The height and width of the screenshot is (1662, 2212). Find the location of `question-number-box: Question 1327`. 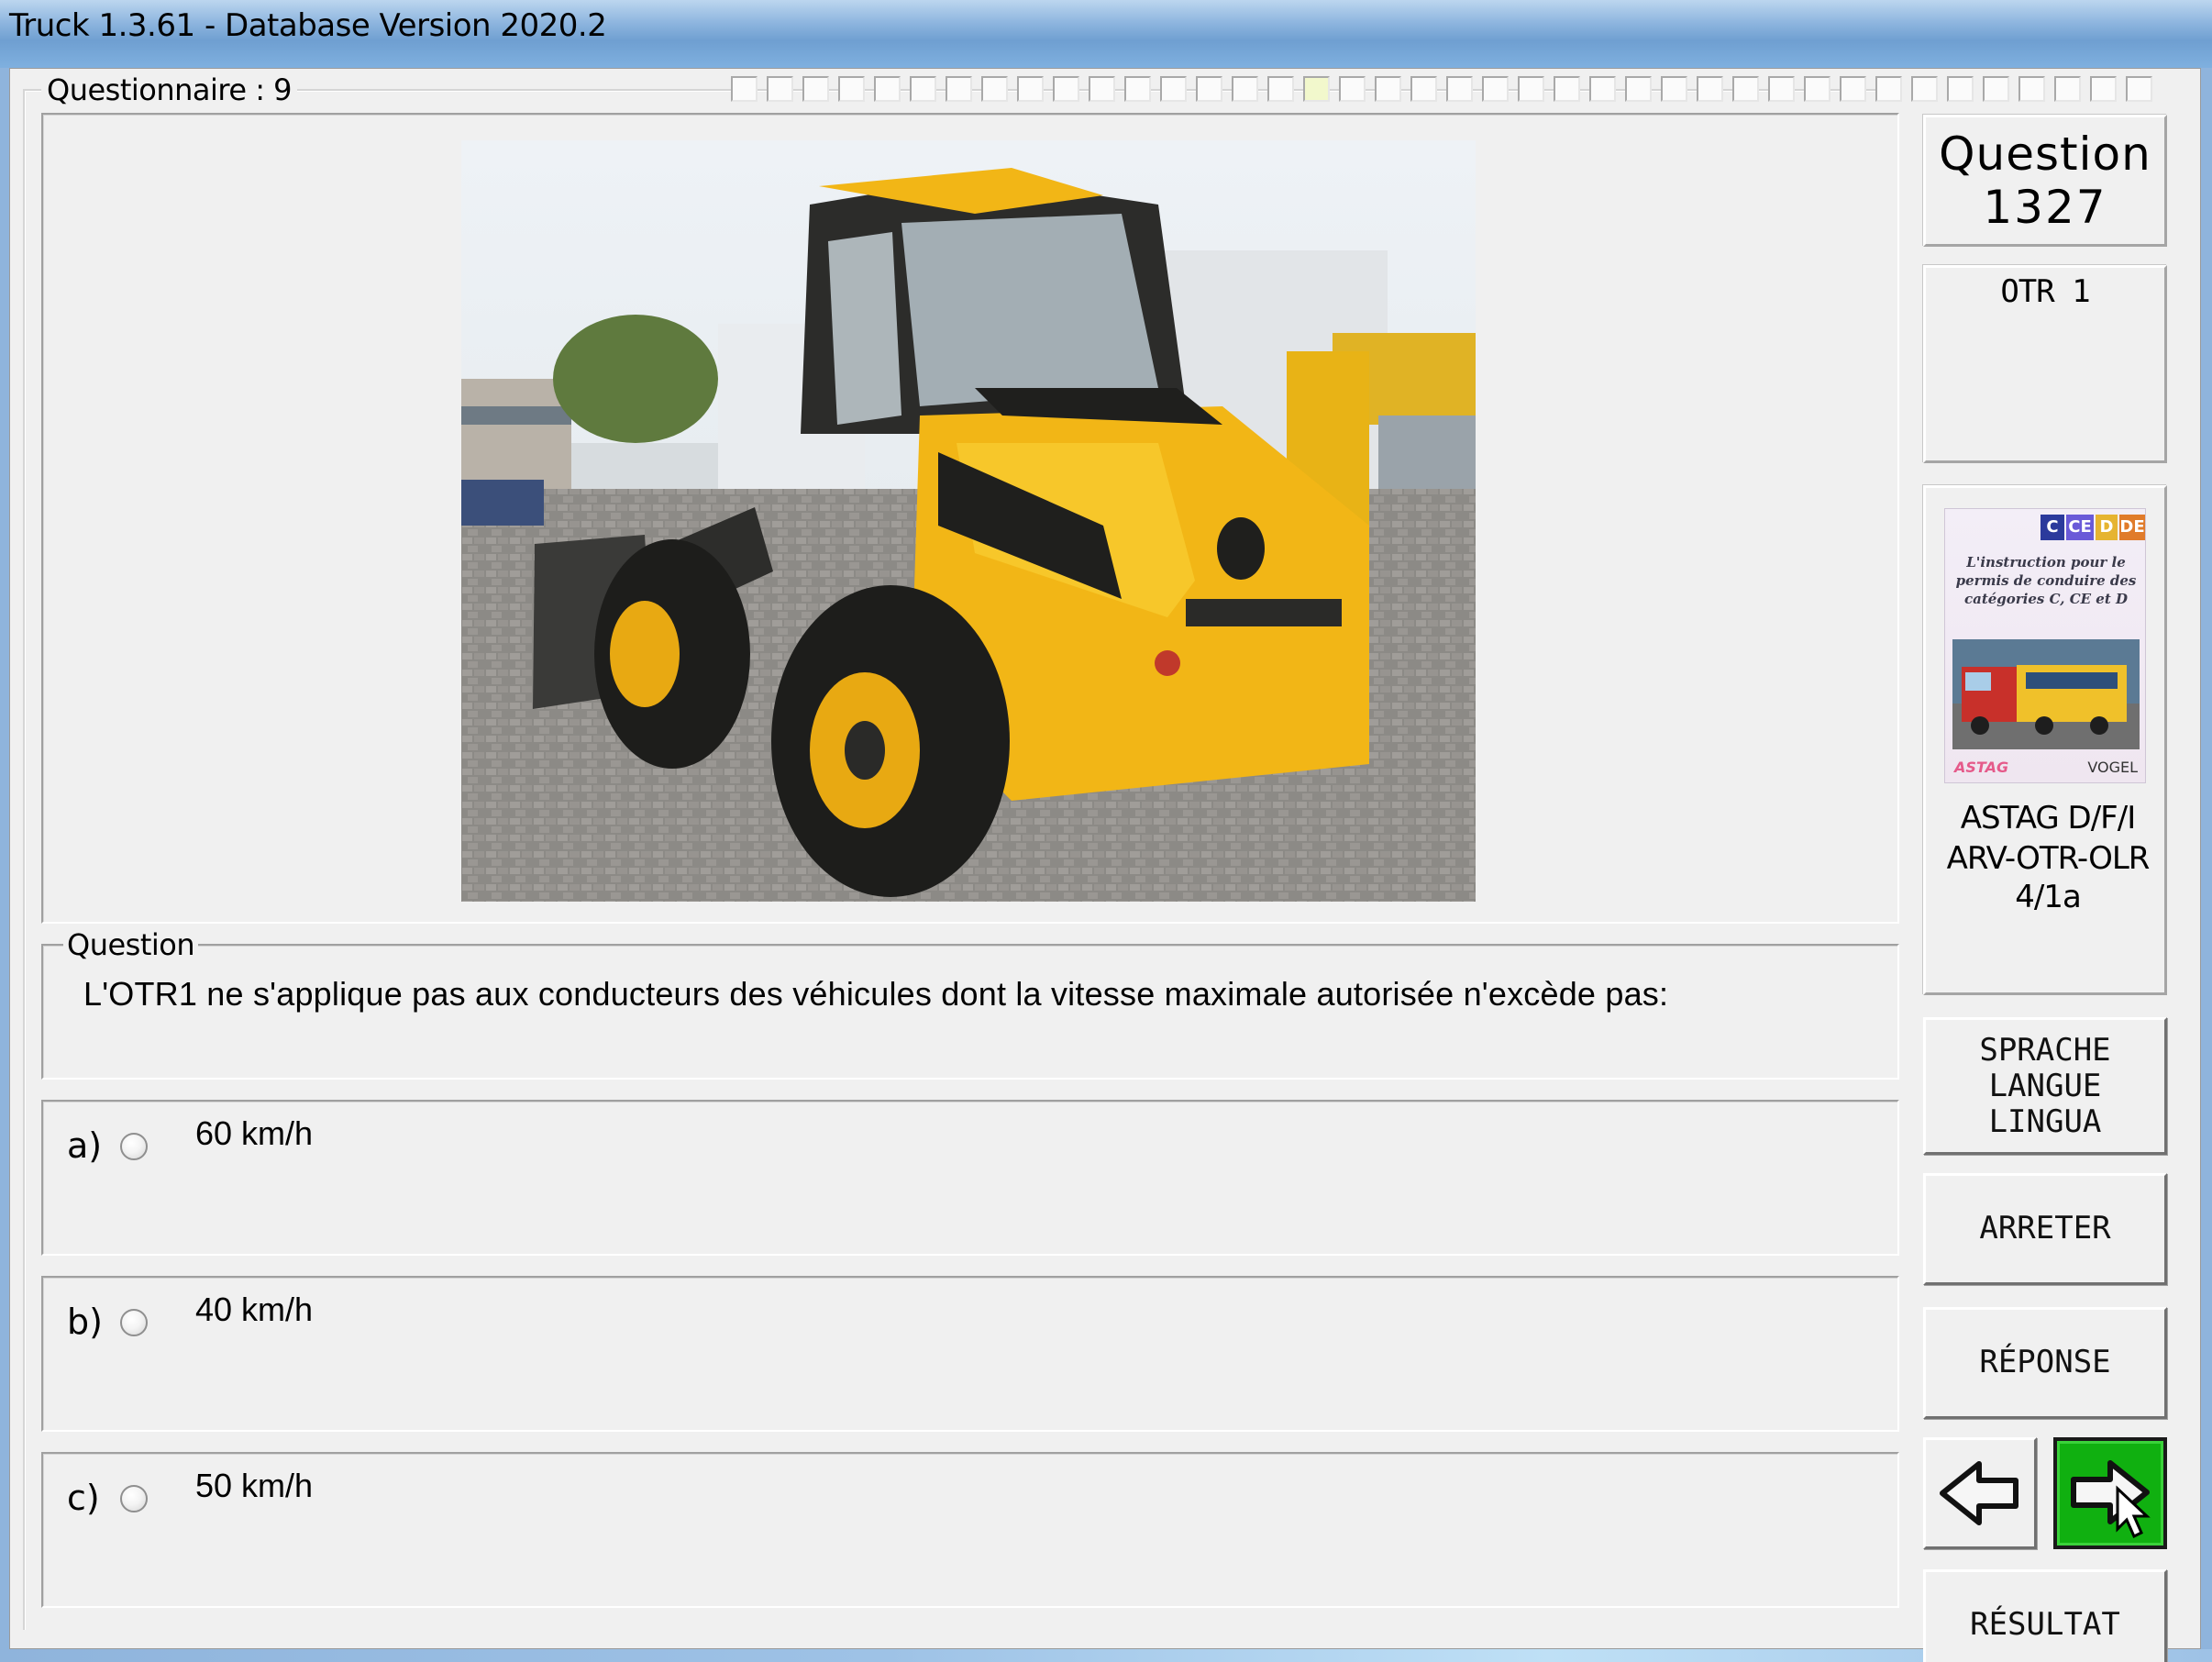

question-number-box: Question 1327 is located at coordinates (2045, 181).